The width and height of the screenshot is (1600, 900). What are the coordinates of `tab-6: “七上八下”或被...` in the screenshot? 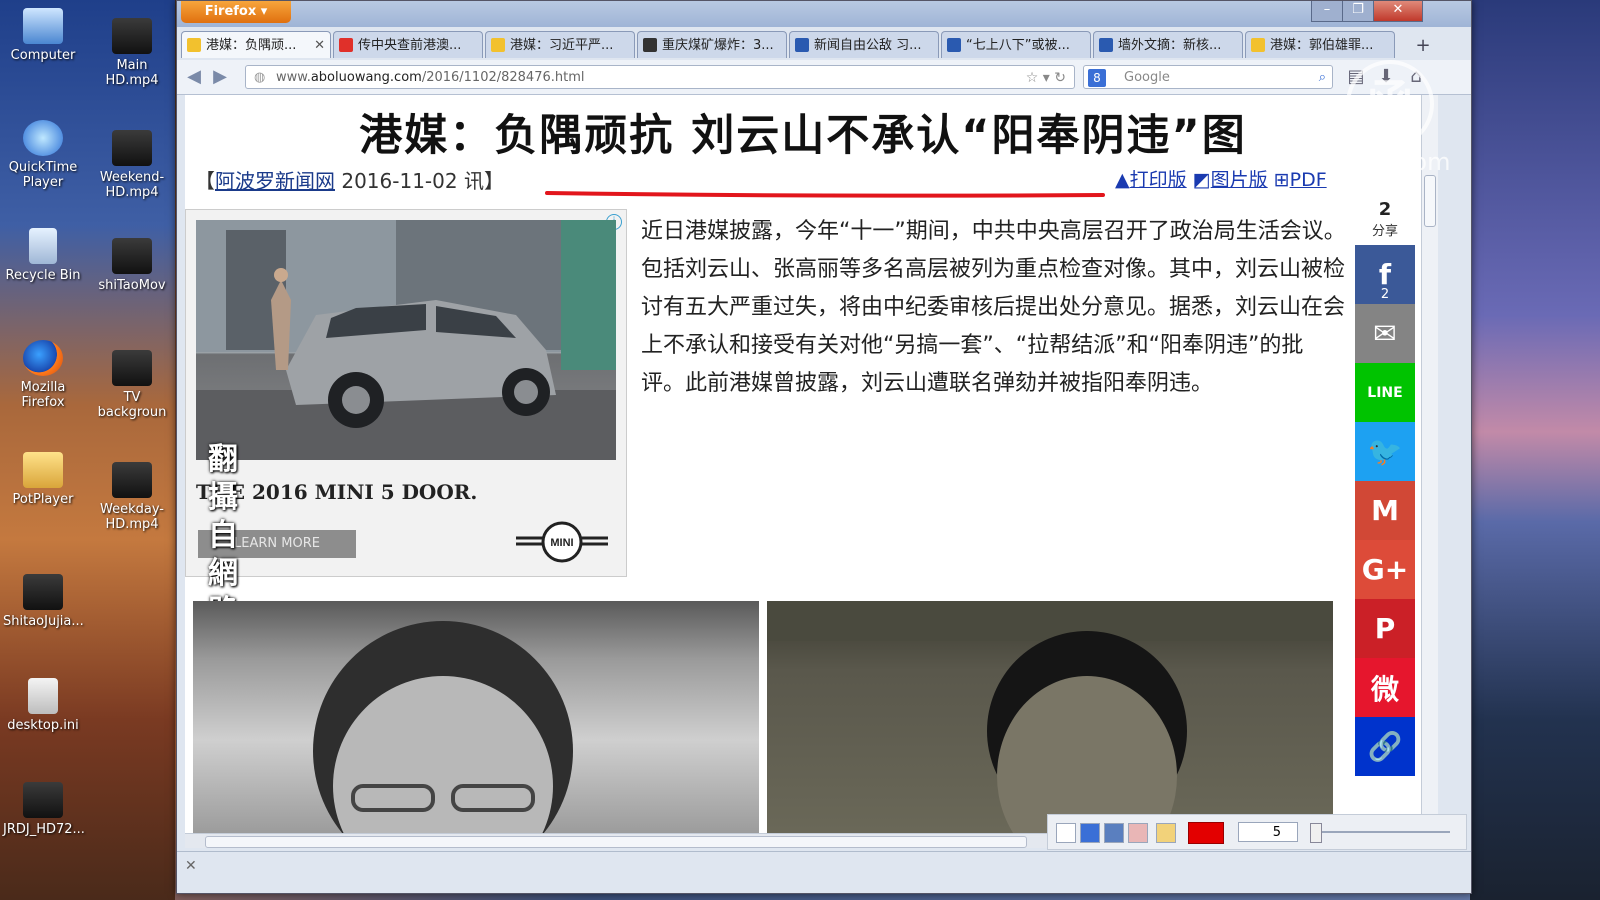 It's located at (1016, 44).